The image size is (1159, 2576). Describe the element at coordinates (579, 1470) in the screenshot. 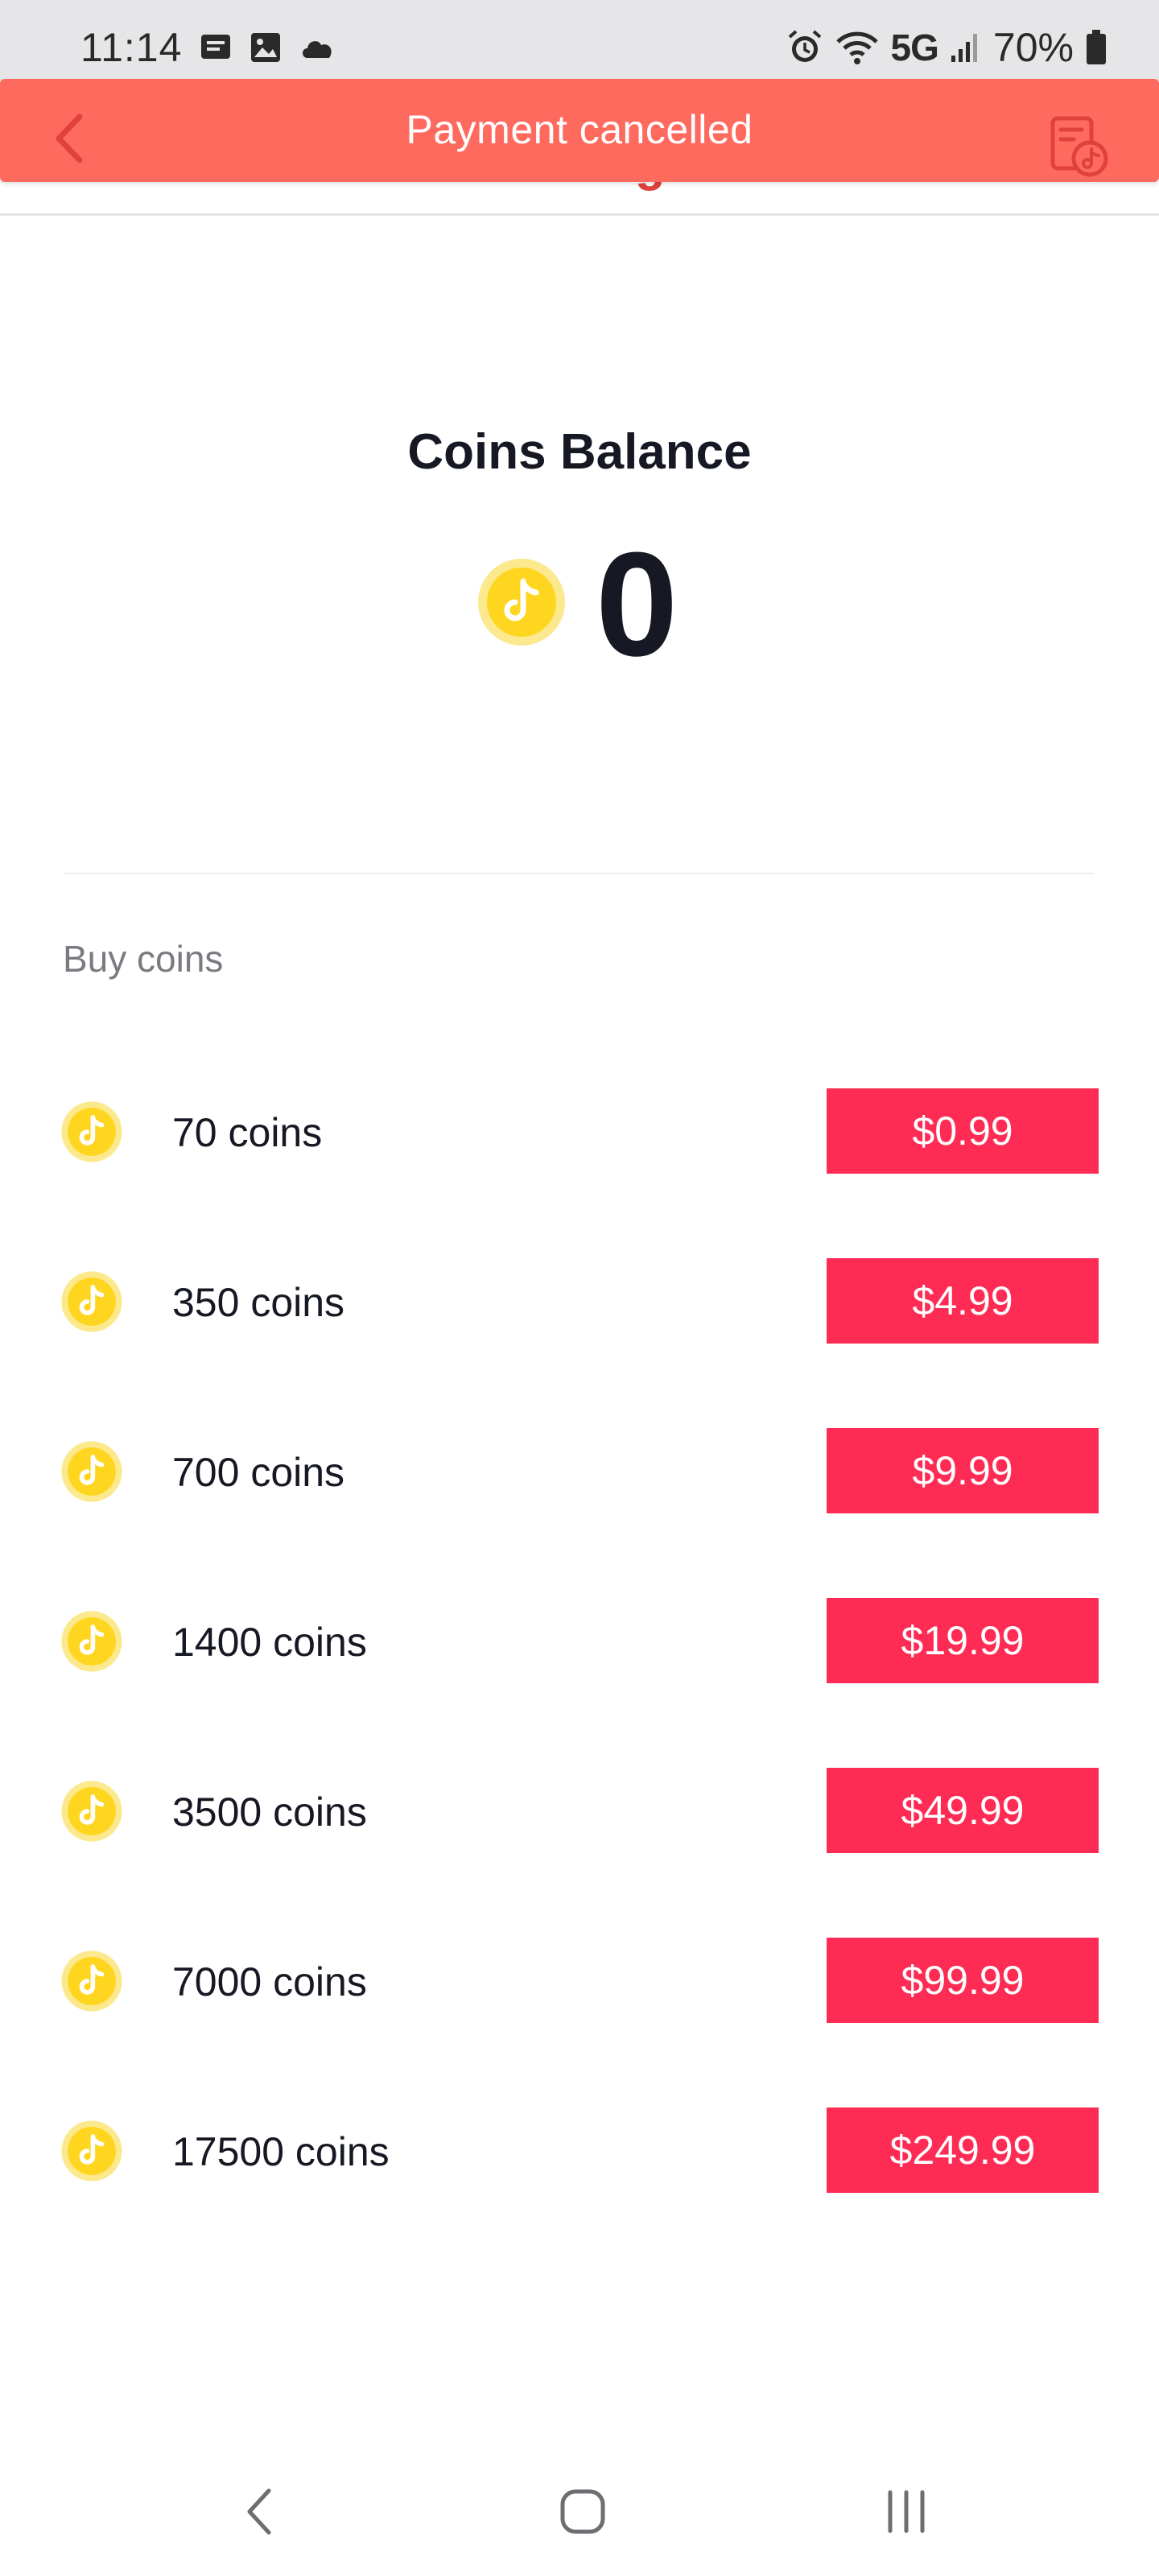

I see `coin-package-row: 700 coins $9.99` at that location.